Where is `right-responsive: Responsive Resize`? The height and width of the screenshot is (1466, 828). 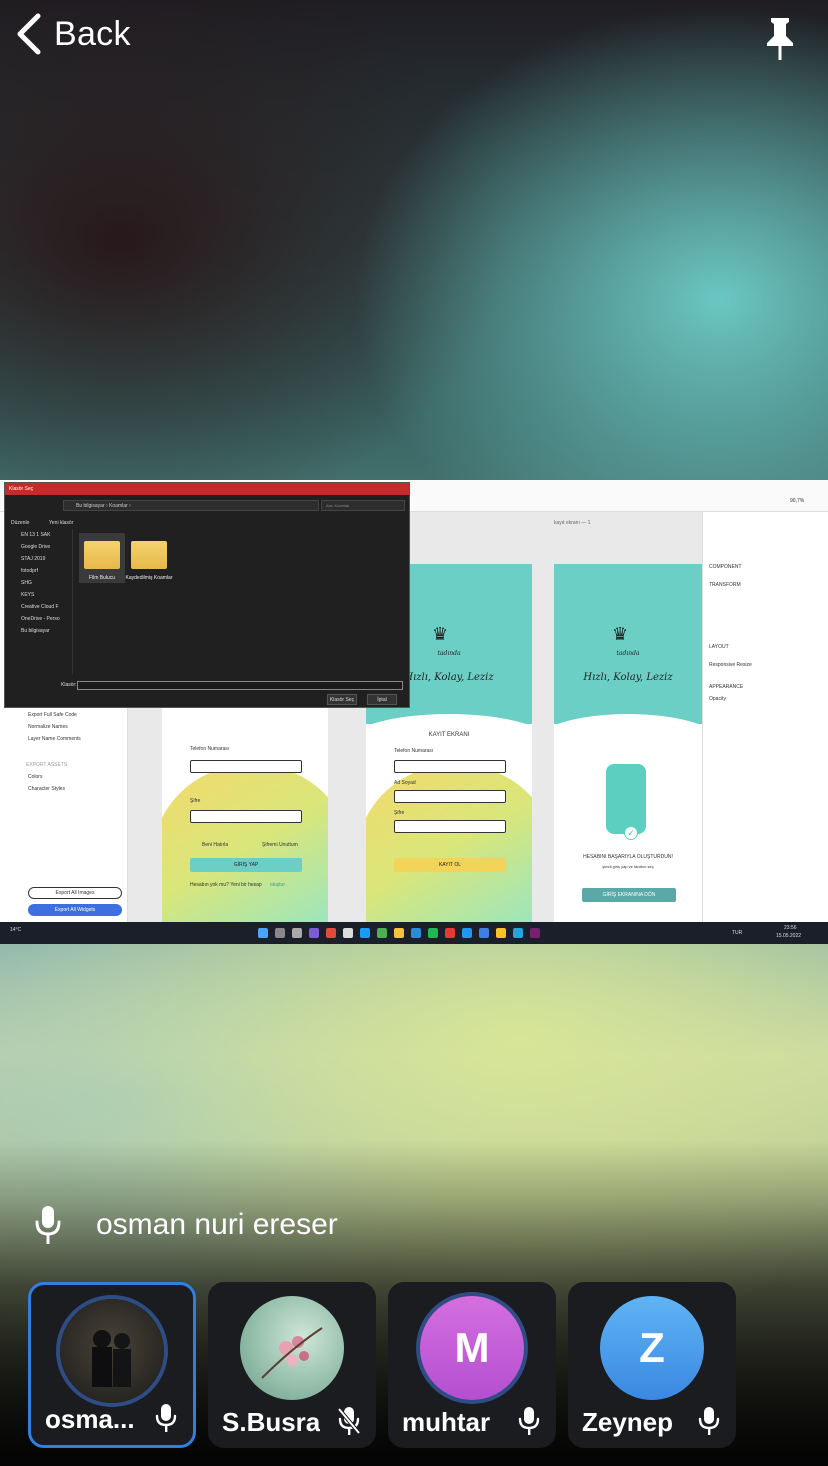
right-responsive: Responsive Resize is located at coordinates (730, 665).